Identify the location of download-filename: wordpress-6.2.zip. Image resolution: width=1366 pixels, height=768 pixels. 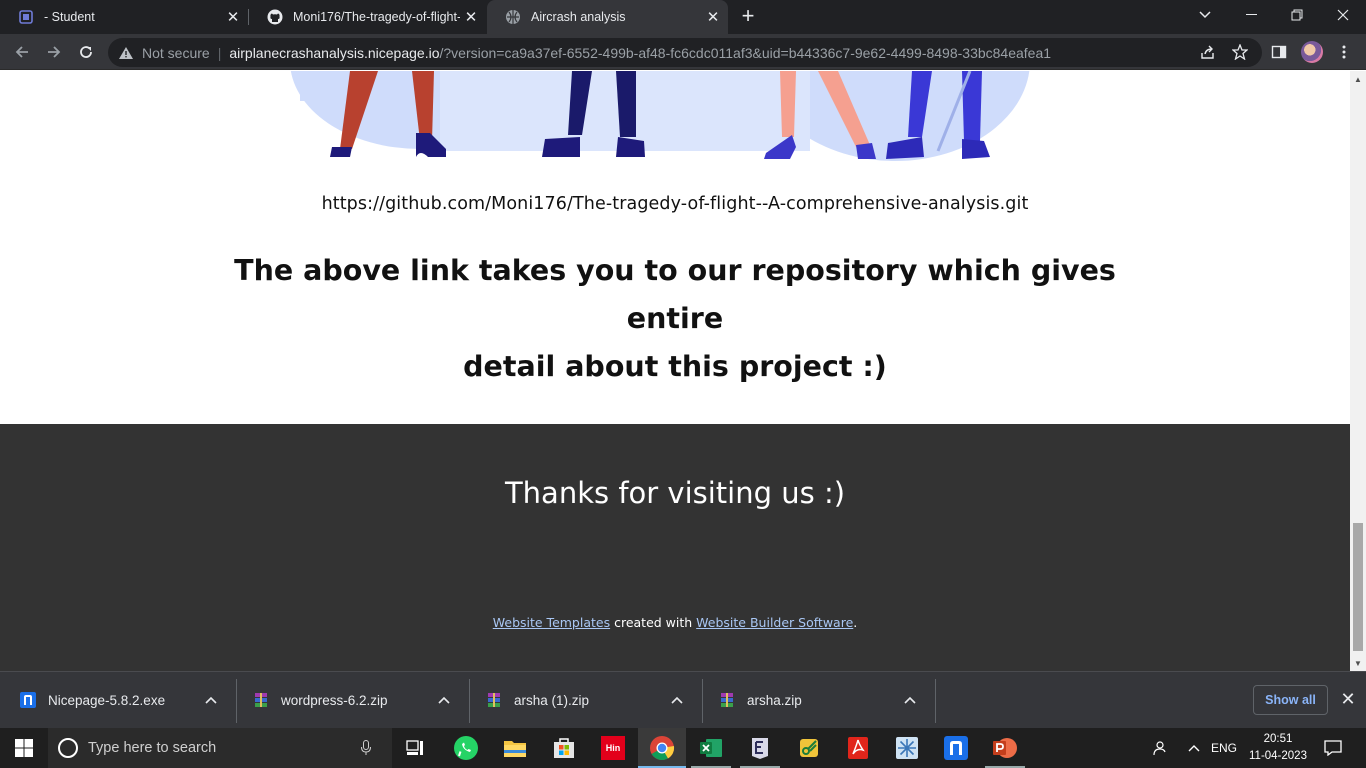
(334, 700).